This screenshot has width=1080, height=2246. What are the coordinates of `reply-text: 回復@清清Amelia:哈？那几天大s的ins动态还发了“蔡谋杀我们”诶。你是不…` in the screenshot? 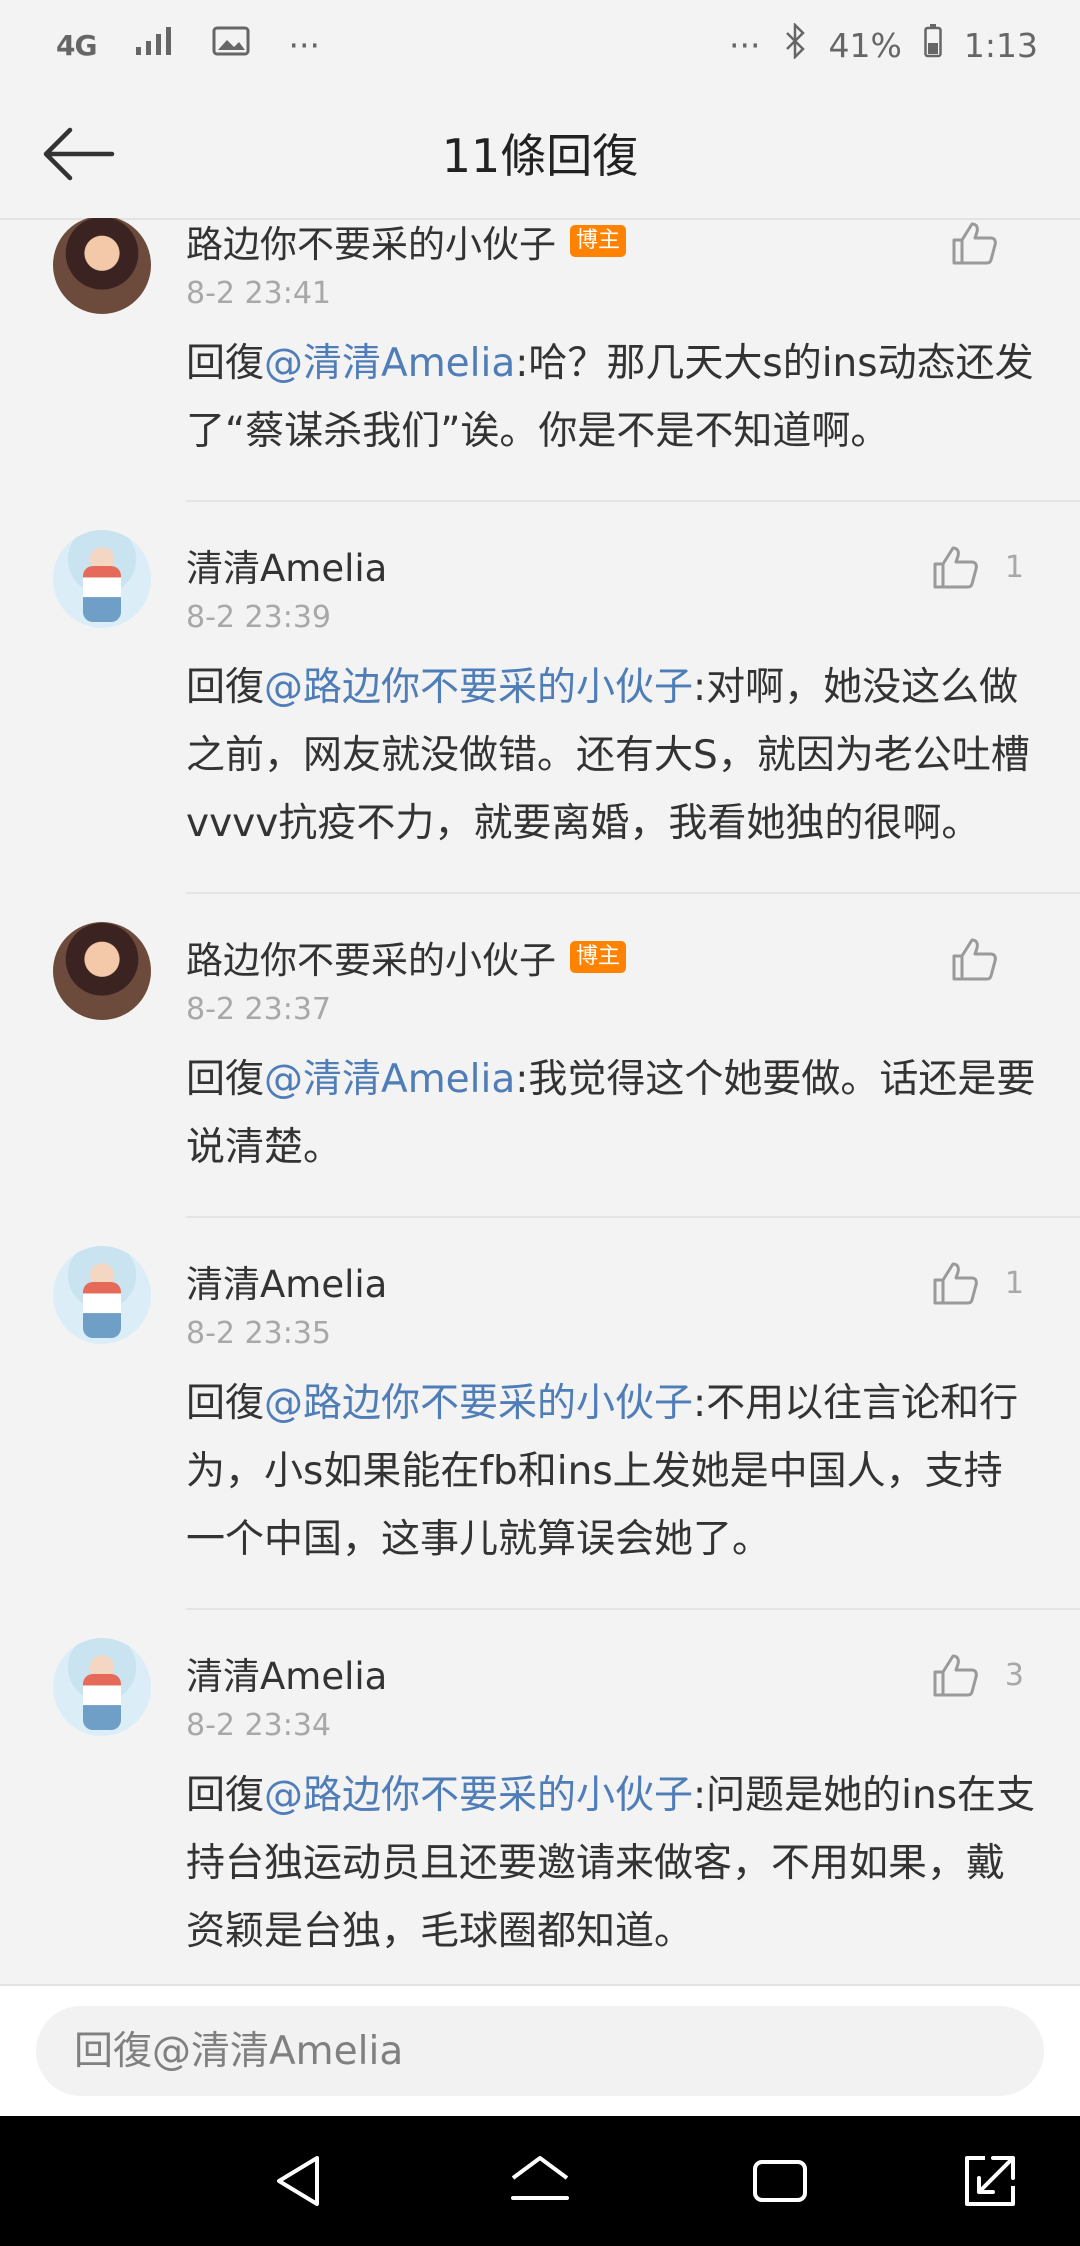 It's located at (633, 398).